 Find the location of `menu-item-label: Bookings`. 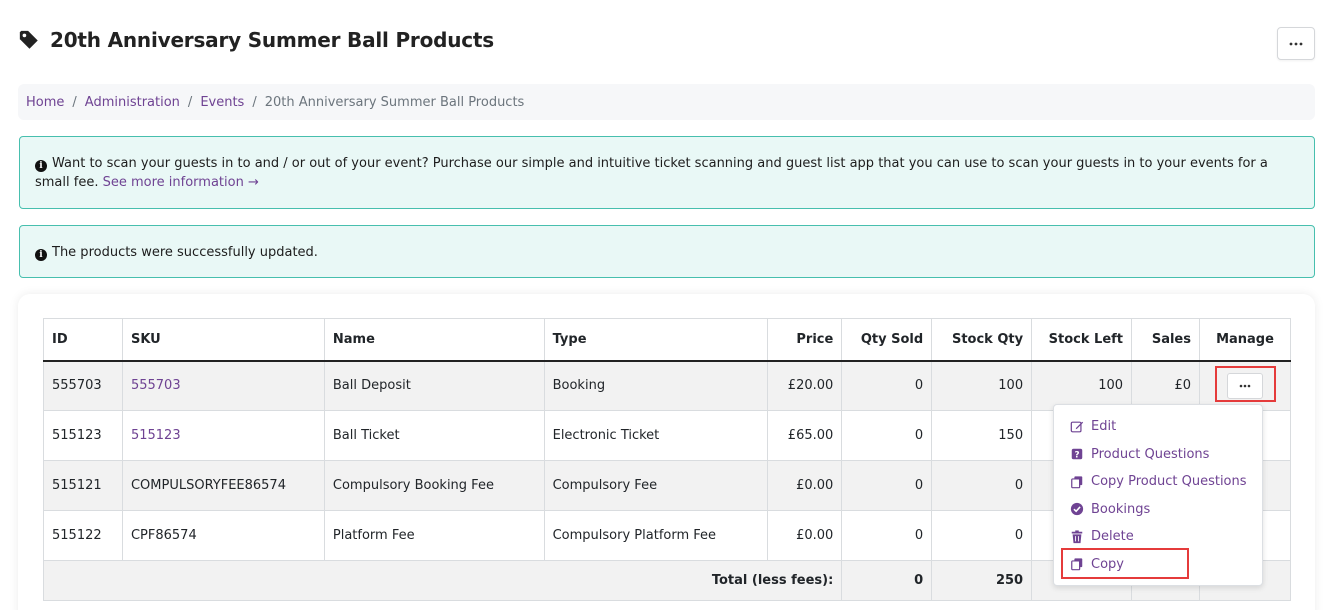

menu-item-label: Bookings is located at coordinates (1121, 509).